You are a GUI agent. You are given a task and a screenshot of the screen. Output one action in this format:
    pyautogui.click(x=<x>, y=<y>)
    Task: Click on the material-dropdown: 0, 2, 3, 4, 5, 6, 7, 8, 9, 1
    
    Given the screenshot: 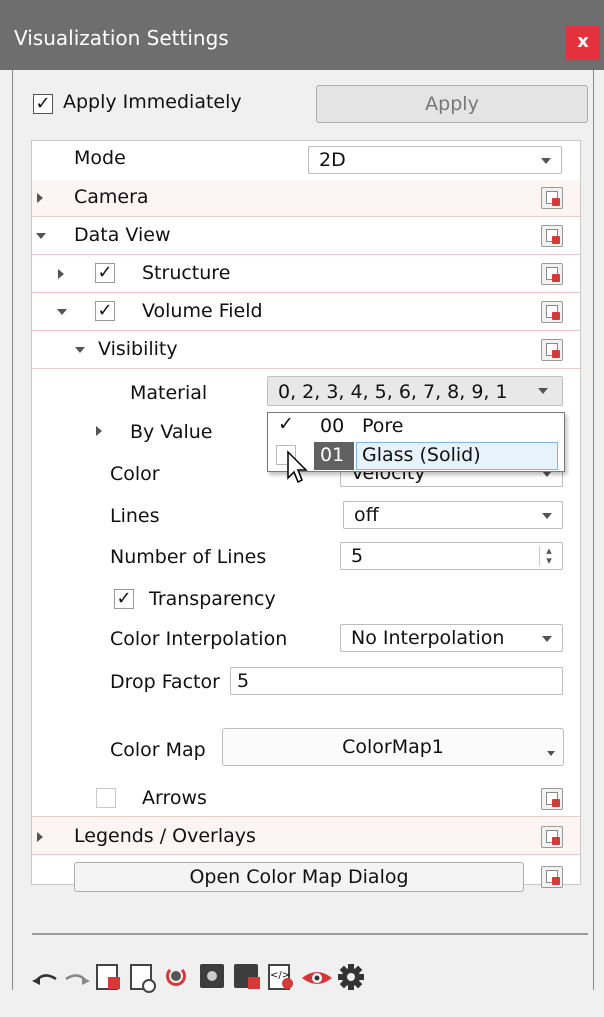 What is the action you would take?
    pyautogui.click(x=415, y=391)
    